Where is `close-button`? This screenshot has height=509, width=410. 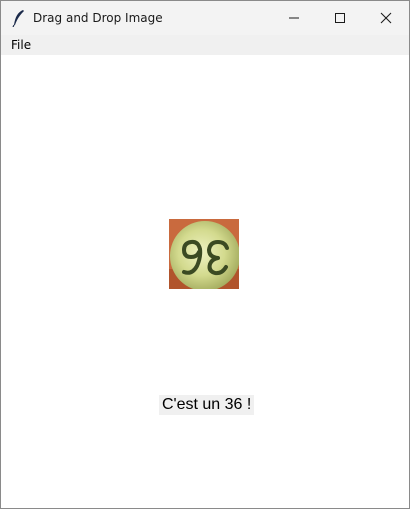 close-button is located at coordinates (386, 18).